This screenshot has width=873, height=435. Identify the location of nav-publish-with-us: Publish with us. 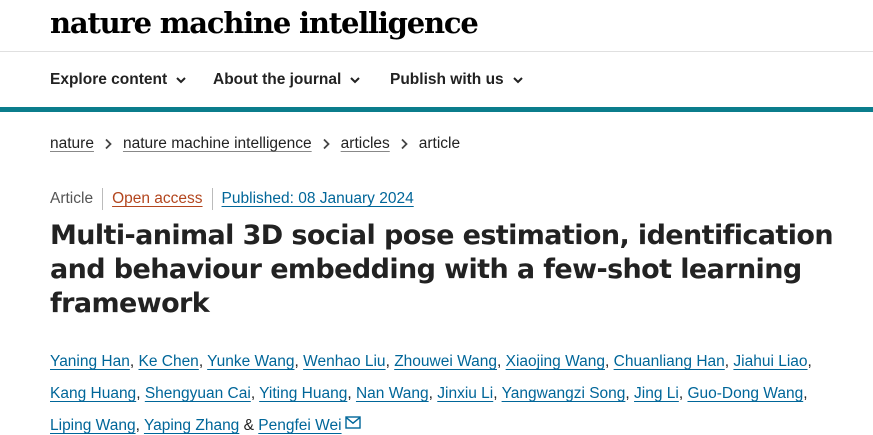
(457, 80).